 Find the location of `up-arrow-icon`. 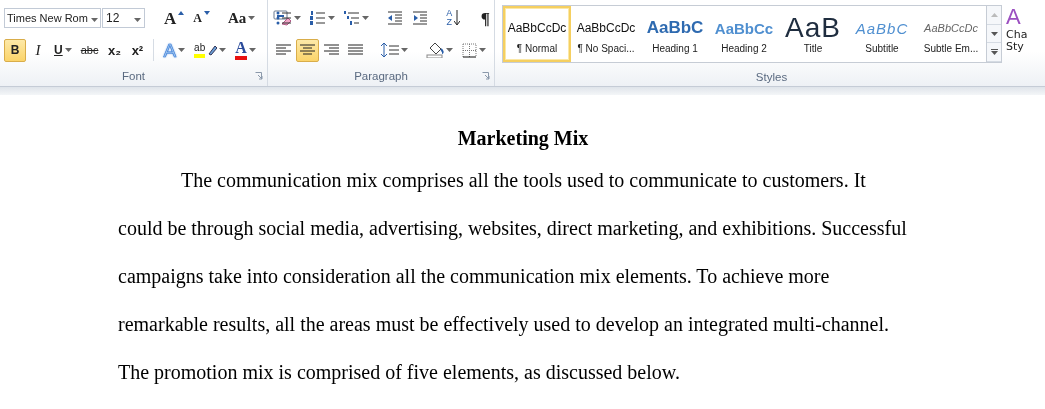

up-arrow-icon is located at coordinates (994, 14).